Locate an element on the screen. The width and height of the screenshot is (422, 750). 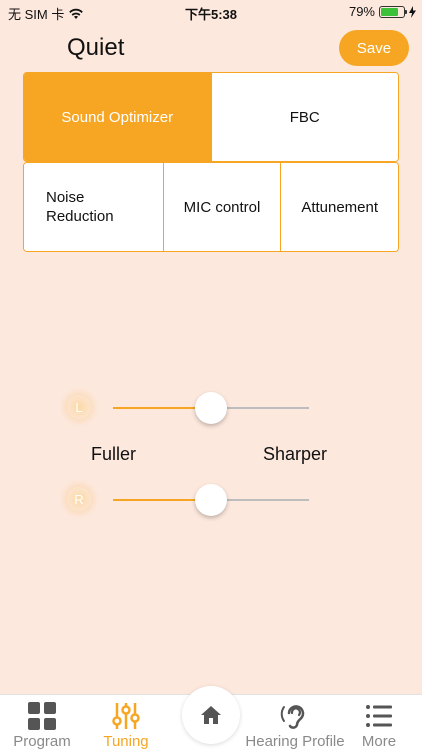
tab-bar-more: More is located at coordinates (378, 725).